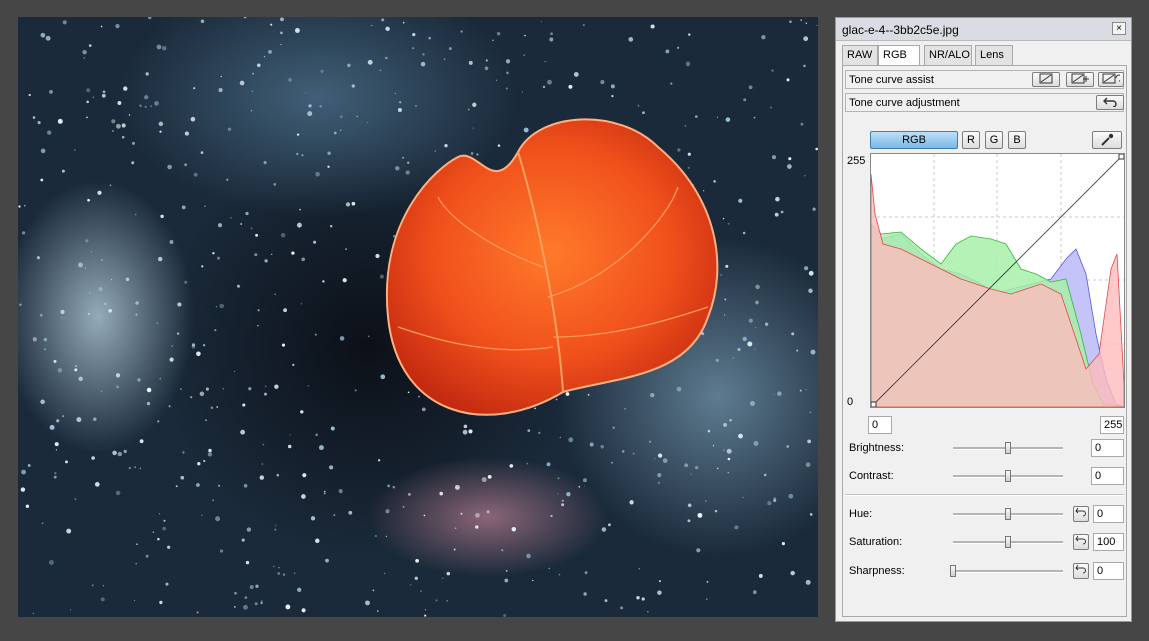 The height and width of the screenshot is (641, 1149). I want to click on curve-reset-icon, so click(1112, 78).